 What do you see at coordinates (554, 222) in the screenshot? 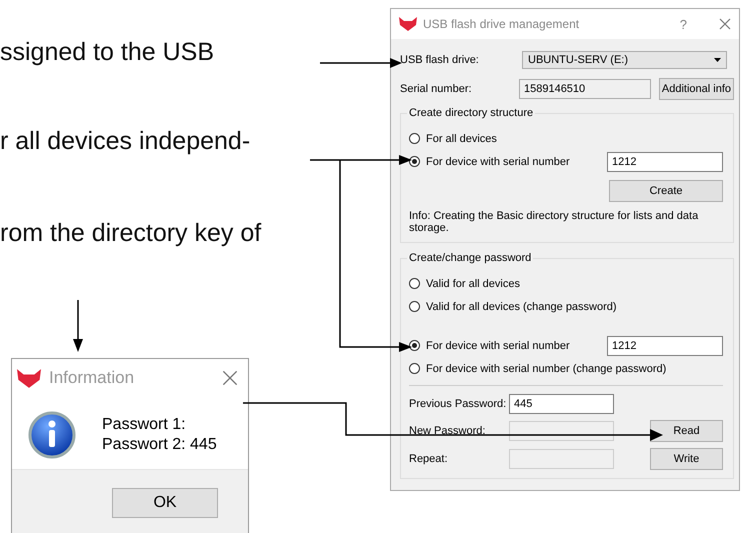
I see `info-text: Info: Creating the Basic directory structure for lists and data storage.` at bounding box center [554, 222].